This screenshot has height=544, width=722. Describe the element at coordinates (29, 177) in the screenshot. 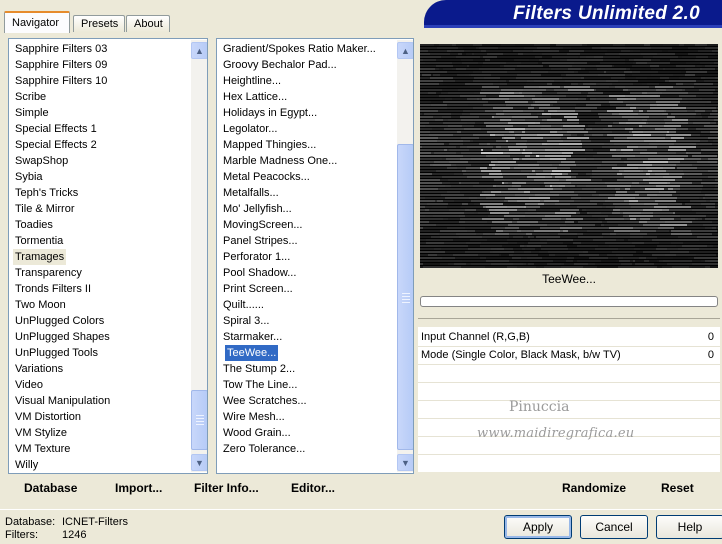

I see `category-item: Sybia` at that location.